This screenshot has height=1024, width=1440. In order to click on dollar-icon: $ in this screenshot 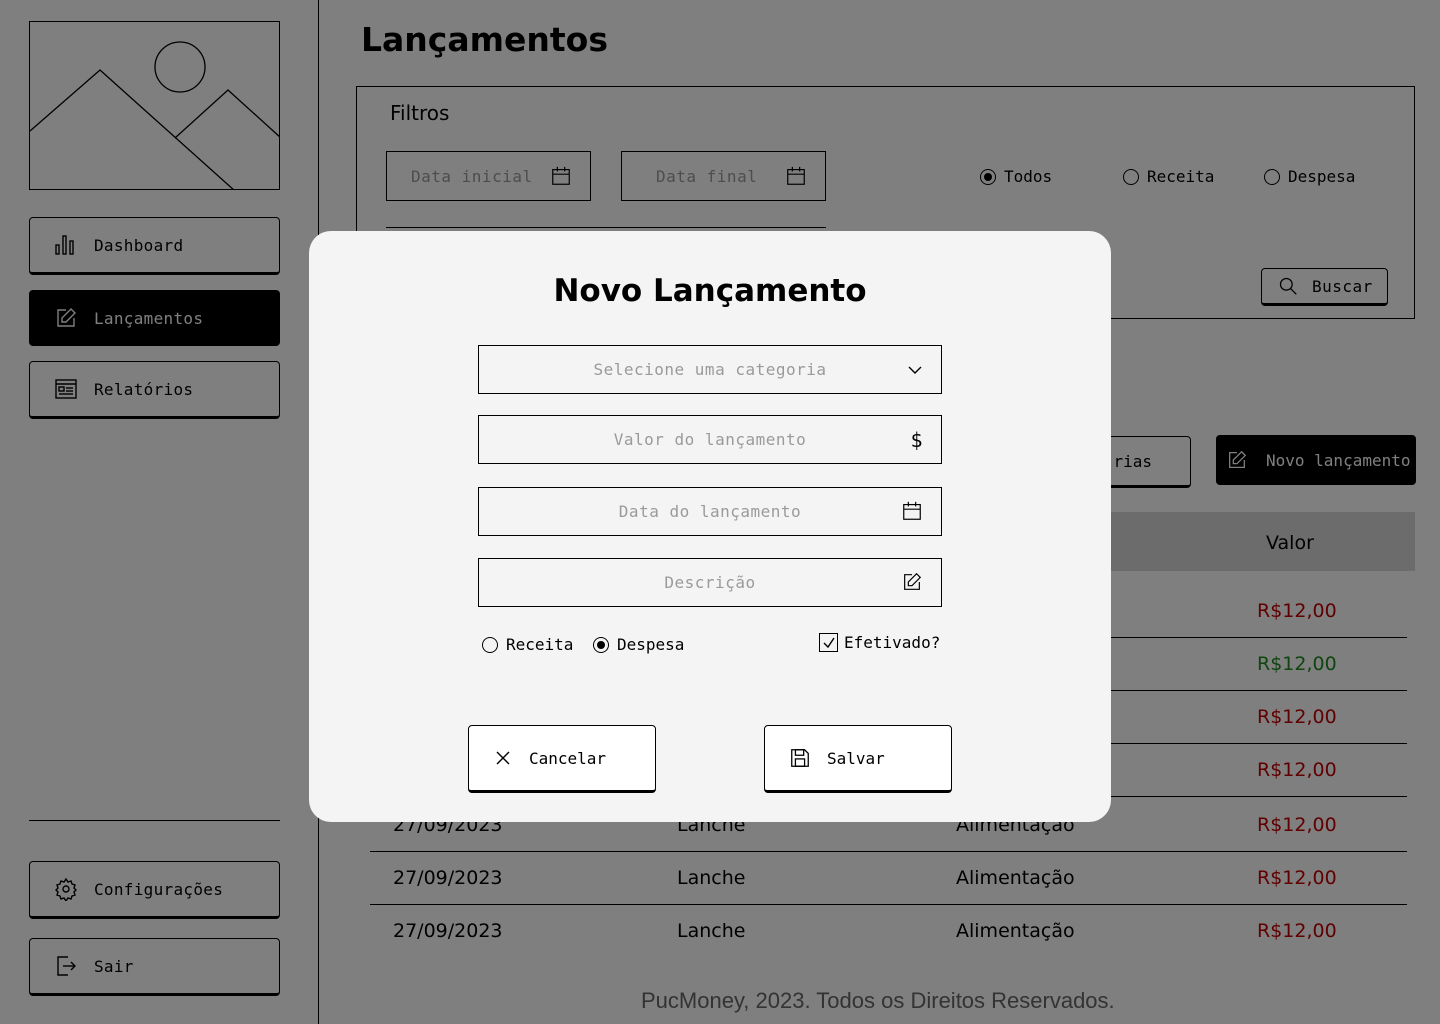, I will do `click(916, 440)`.